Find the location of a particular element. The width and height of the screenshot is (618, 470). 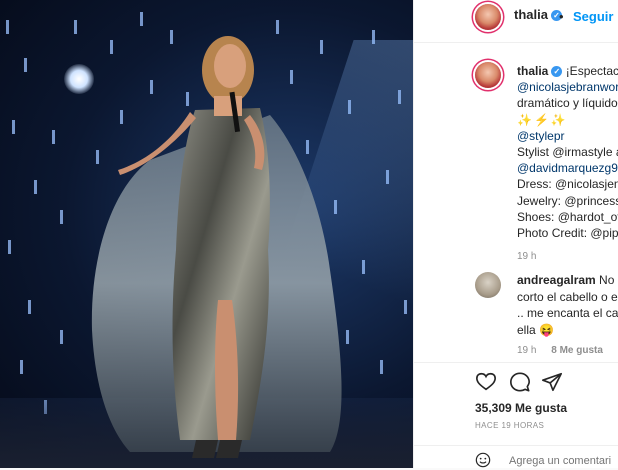

author-username-text: thalia is located at coordinates (531, 14).